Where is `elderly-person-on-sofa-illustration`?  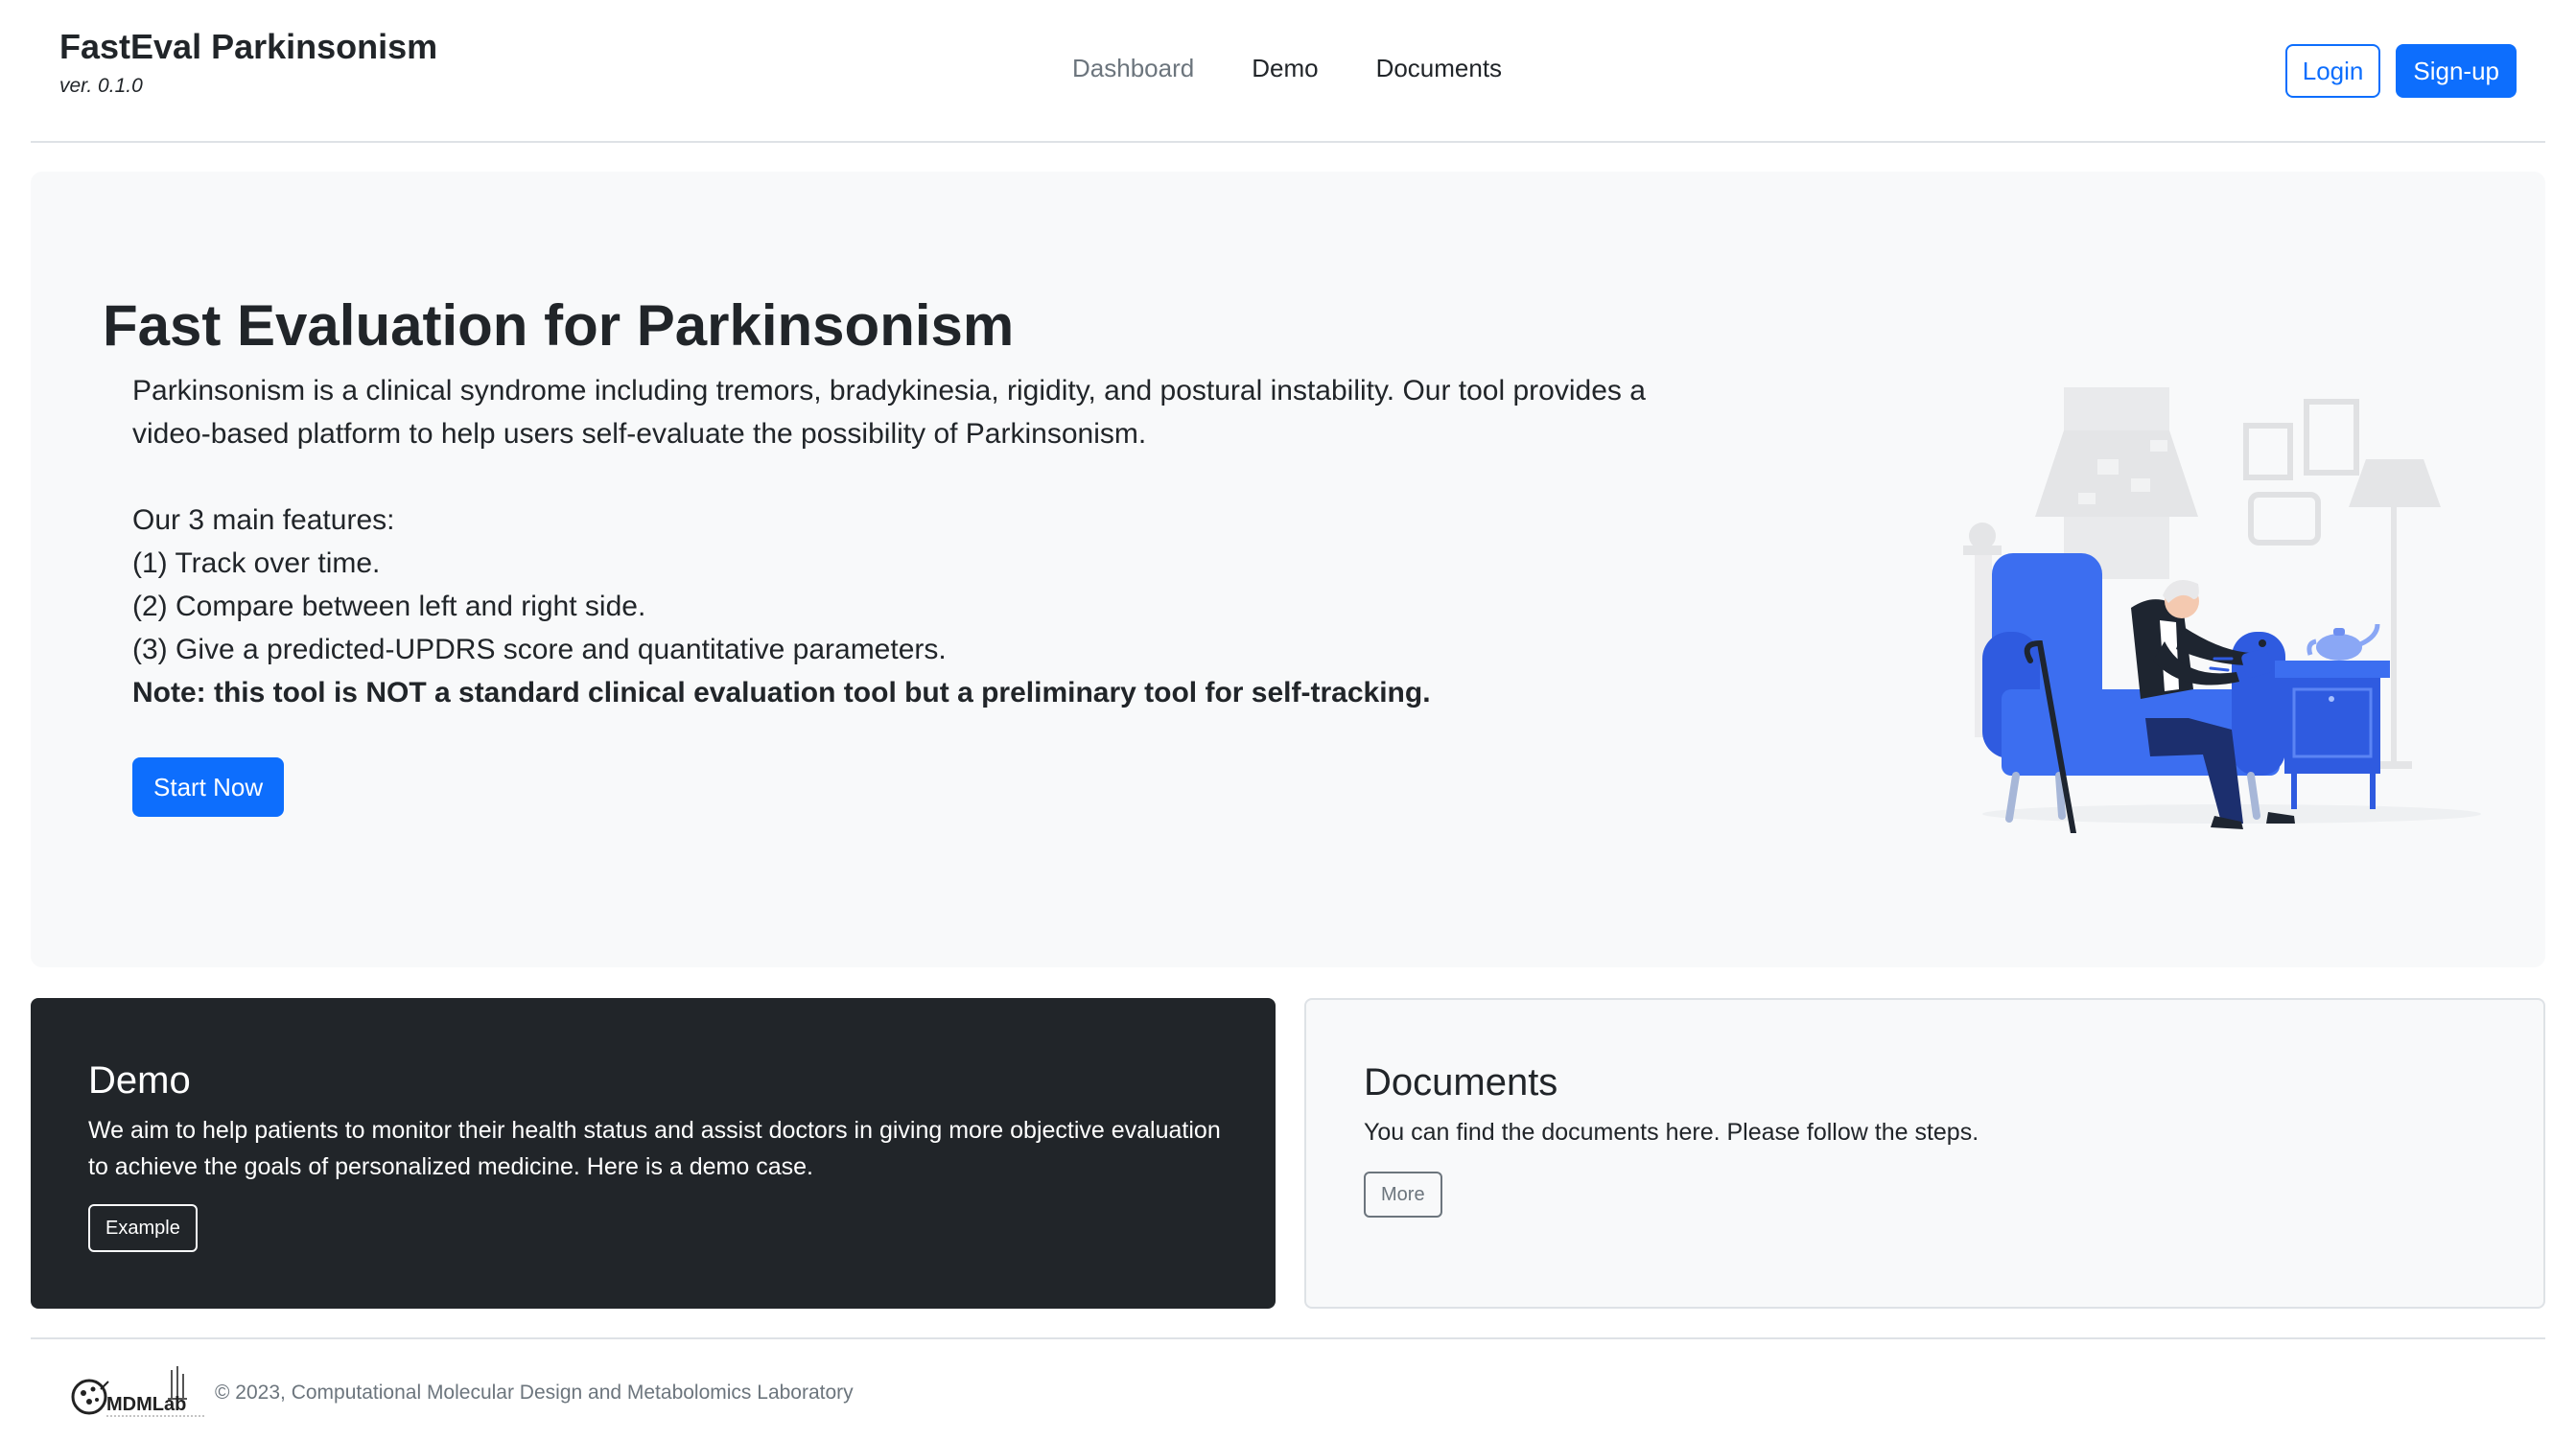
elderly-person-on-sofa-illustration is located at coordinates (2231, 603).